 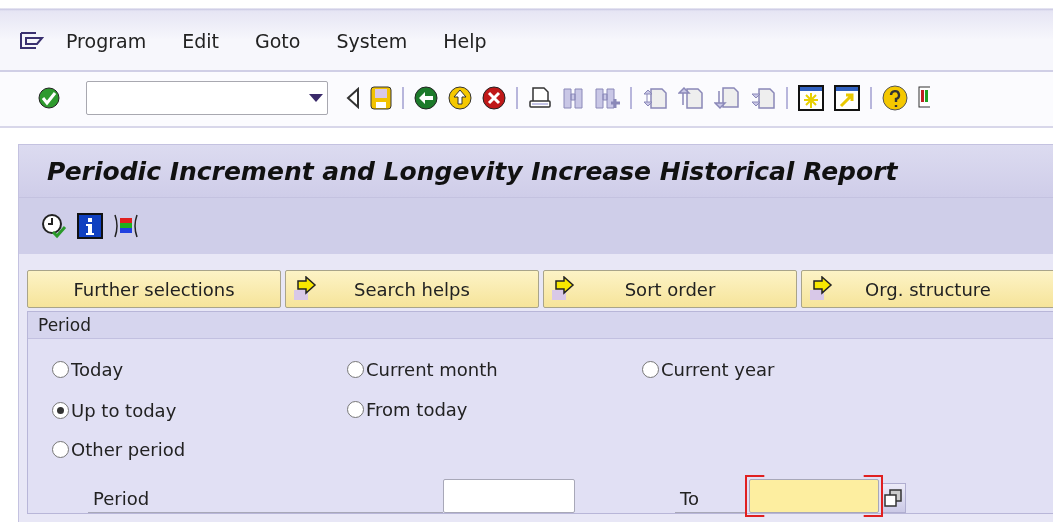 What do you see at coordinates (277, 41) in the screenshot?
I see `menu-item: Goto` at bounding box center [277, 41].